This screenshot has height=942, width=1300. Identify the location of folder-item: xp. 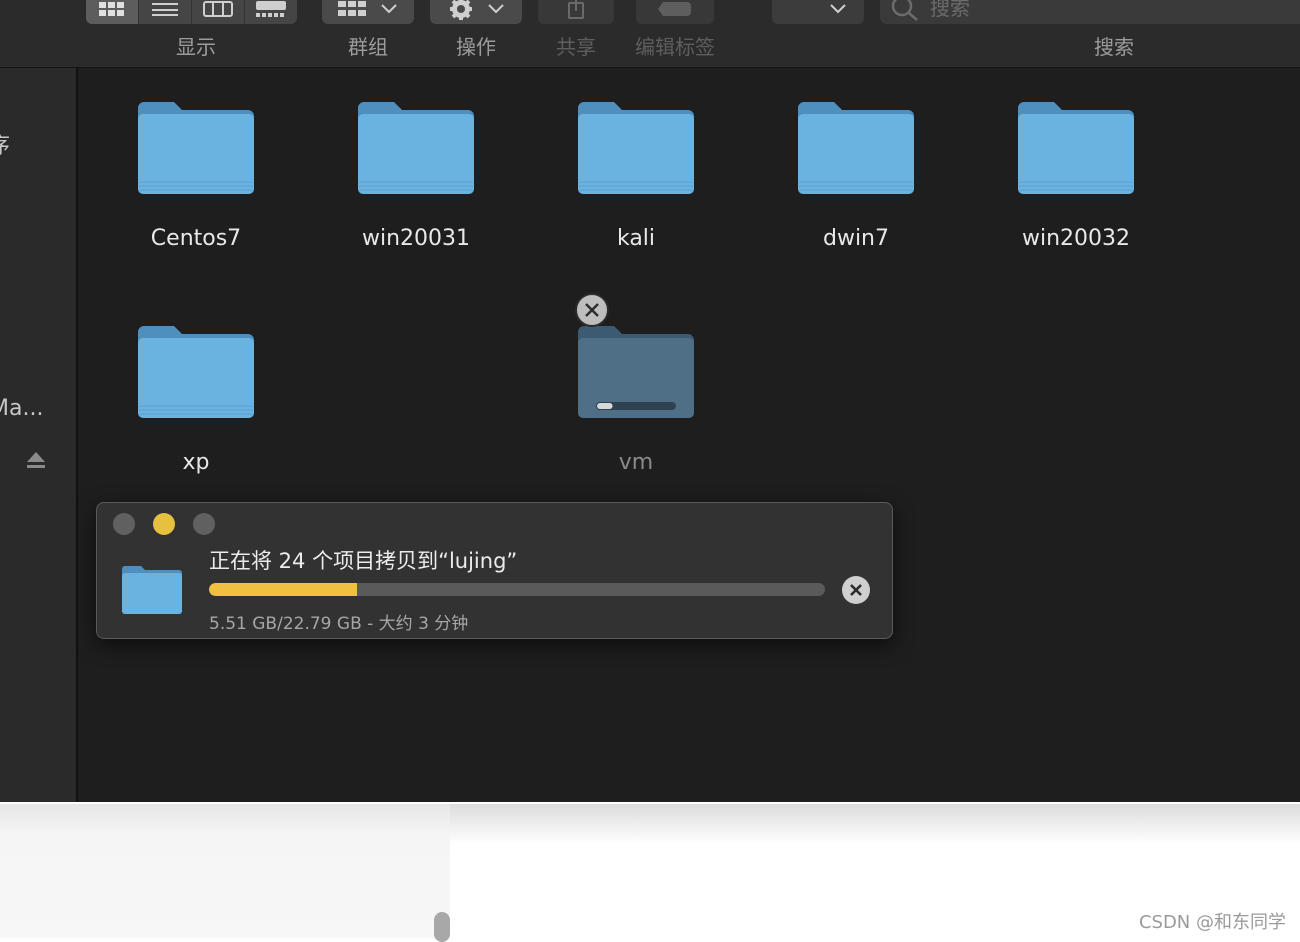
(196, 399).